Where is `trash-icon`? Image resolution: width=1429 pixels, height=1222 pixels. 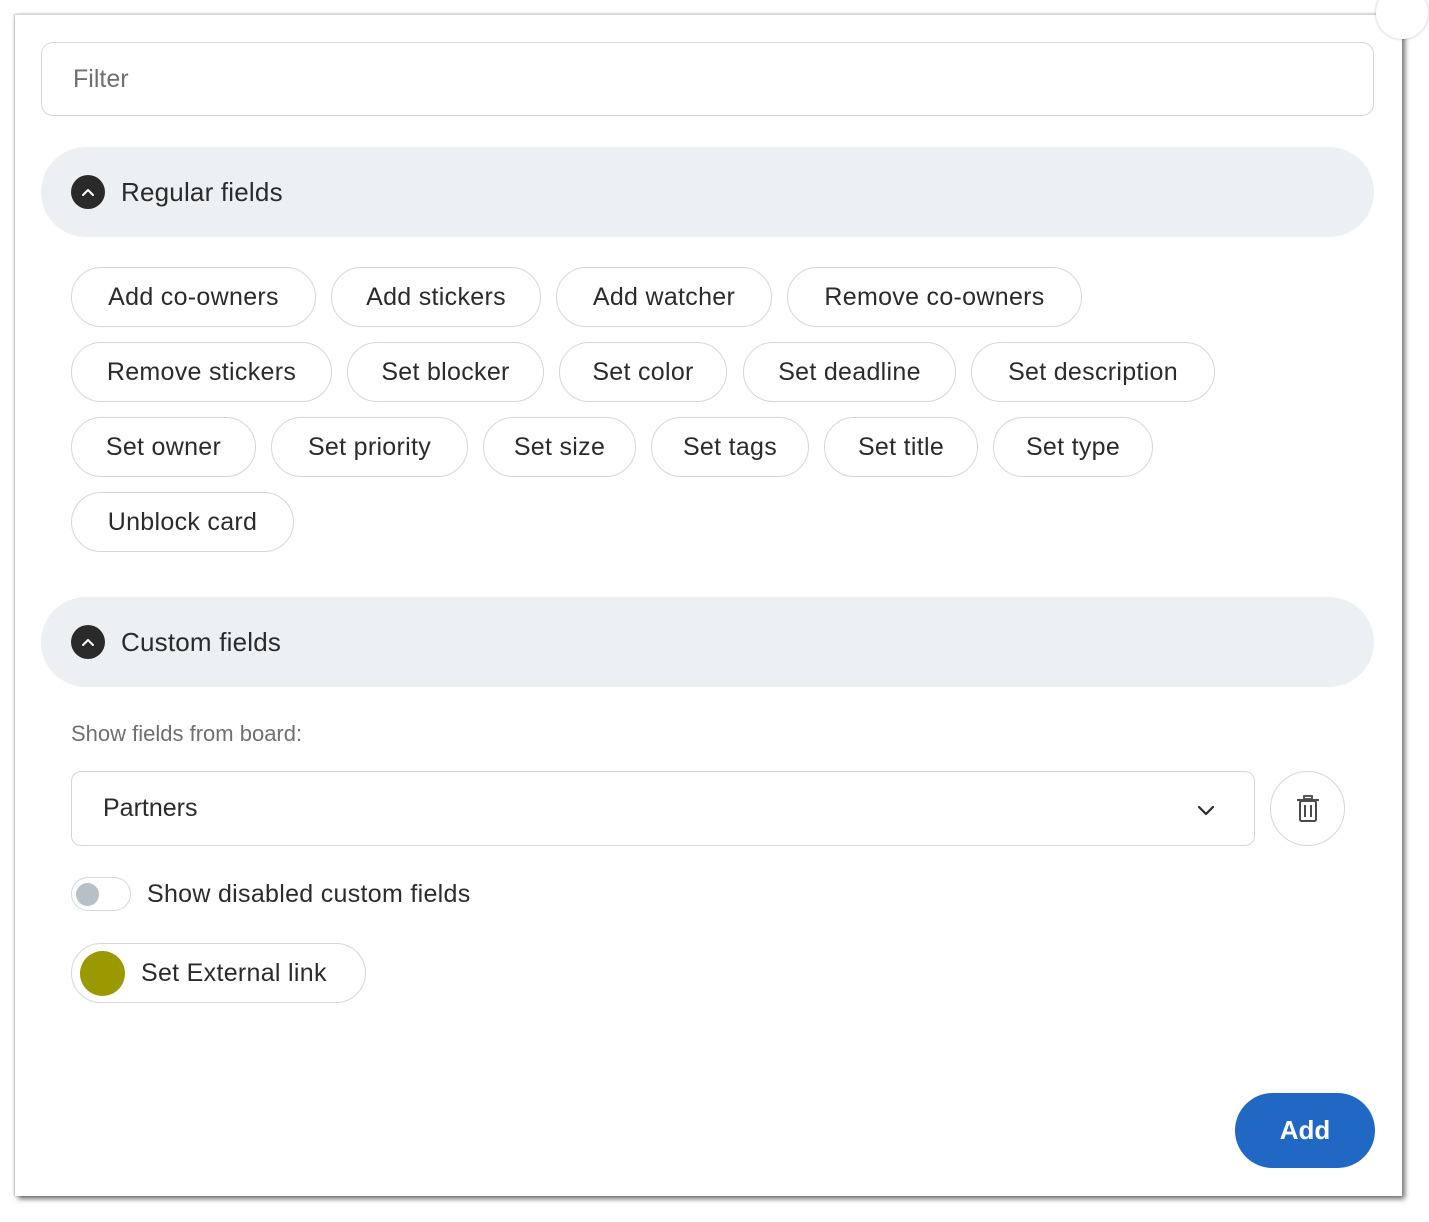 trash-icon is located at coordinates (1307, 808).